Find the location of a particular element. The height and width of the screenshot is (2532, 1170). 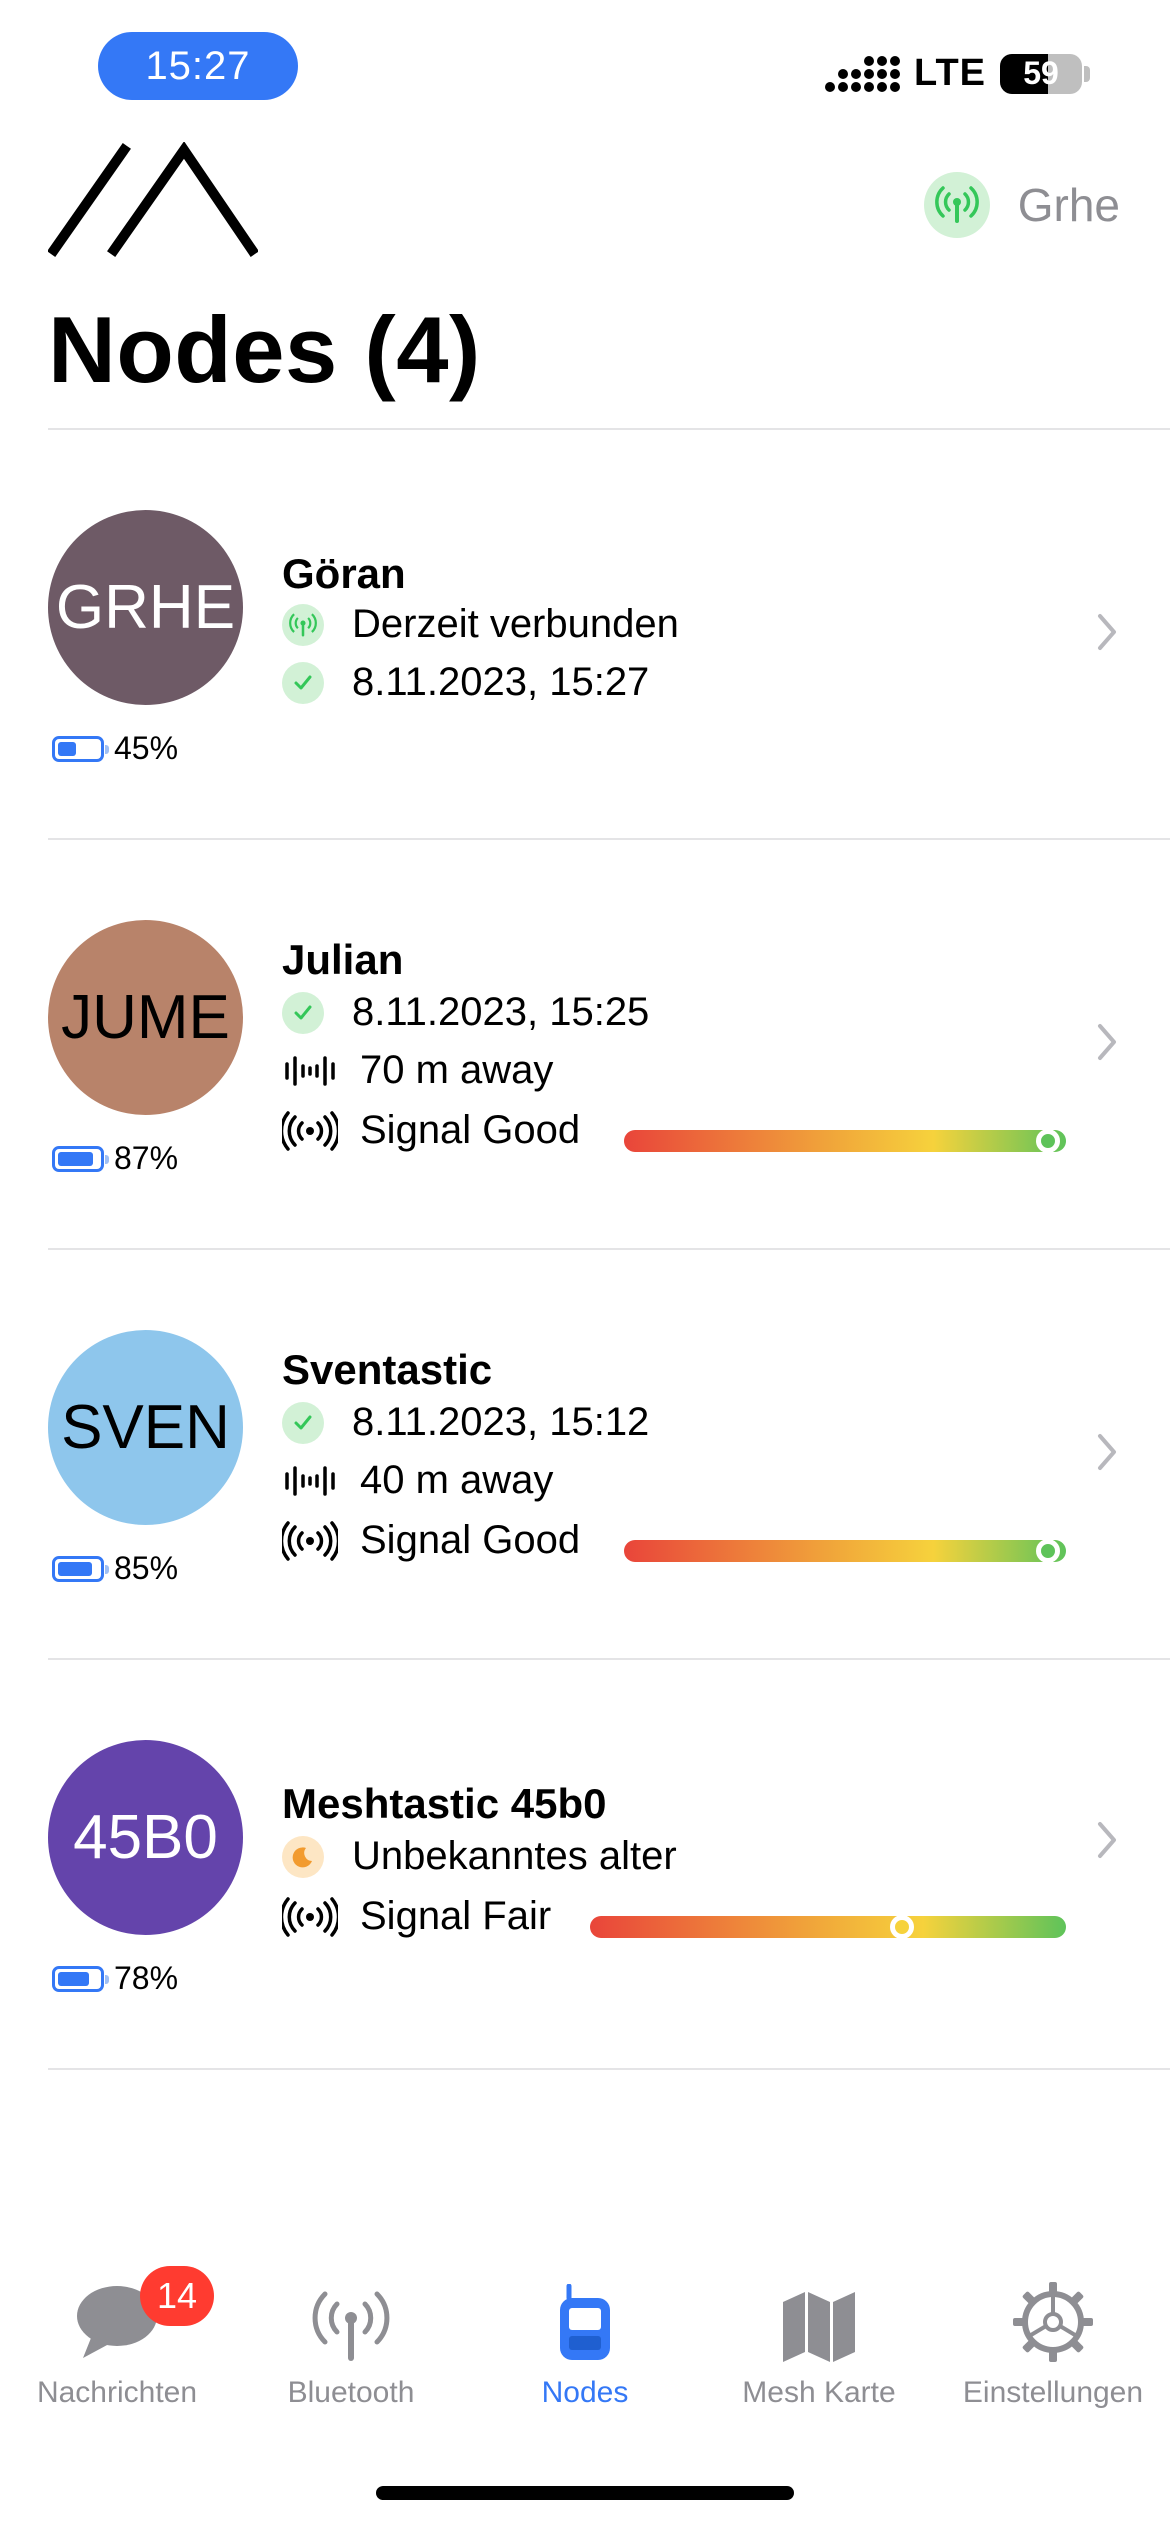

avatar-initials: GRHE is located at coordinates (145, 607).